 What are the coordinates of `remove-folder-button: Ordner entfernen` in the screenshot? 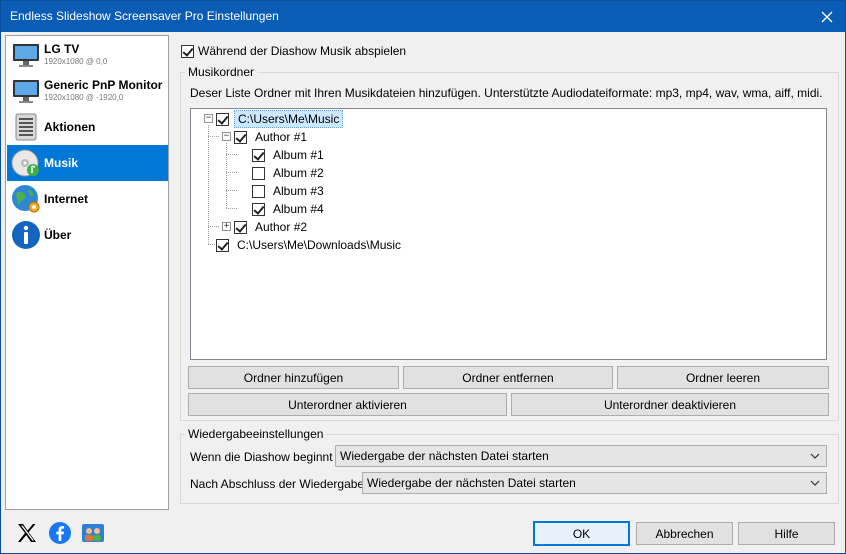 It's located at (508, 377).